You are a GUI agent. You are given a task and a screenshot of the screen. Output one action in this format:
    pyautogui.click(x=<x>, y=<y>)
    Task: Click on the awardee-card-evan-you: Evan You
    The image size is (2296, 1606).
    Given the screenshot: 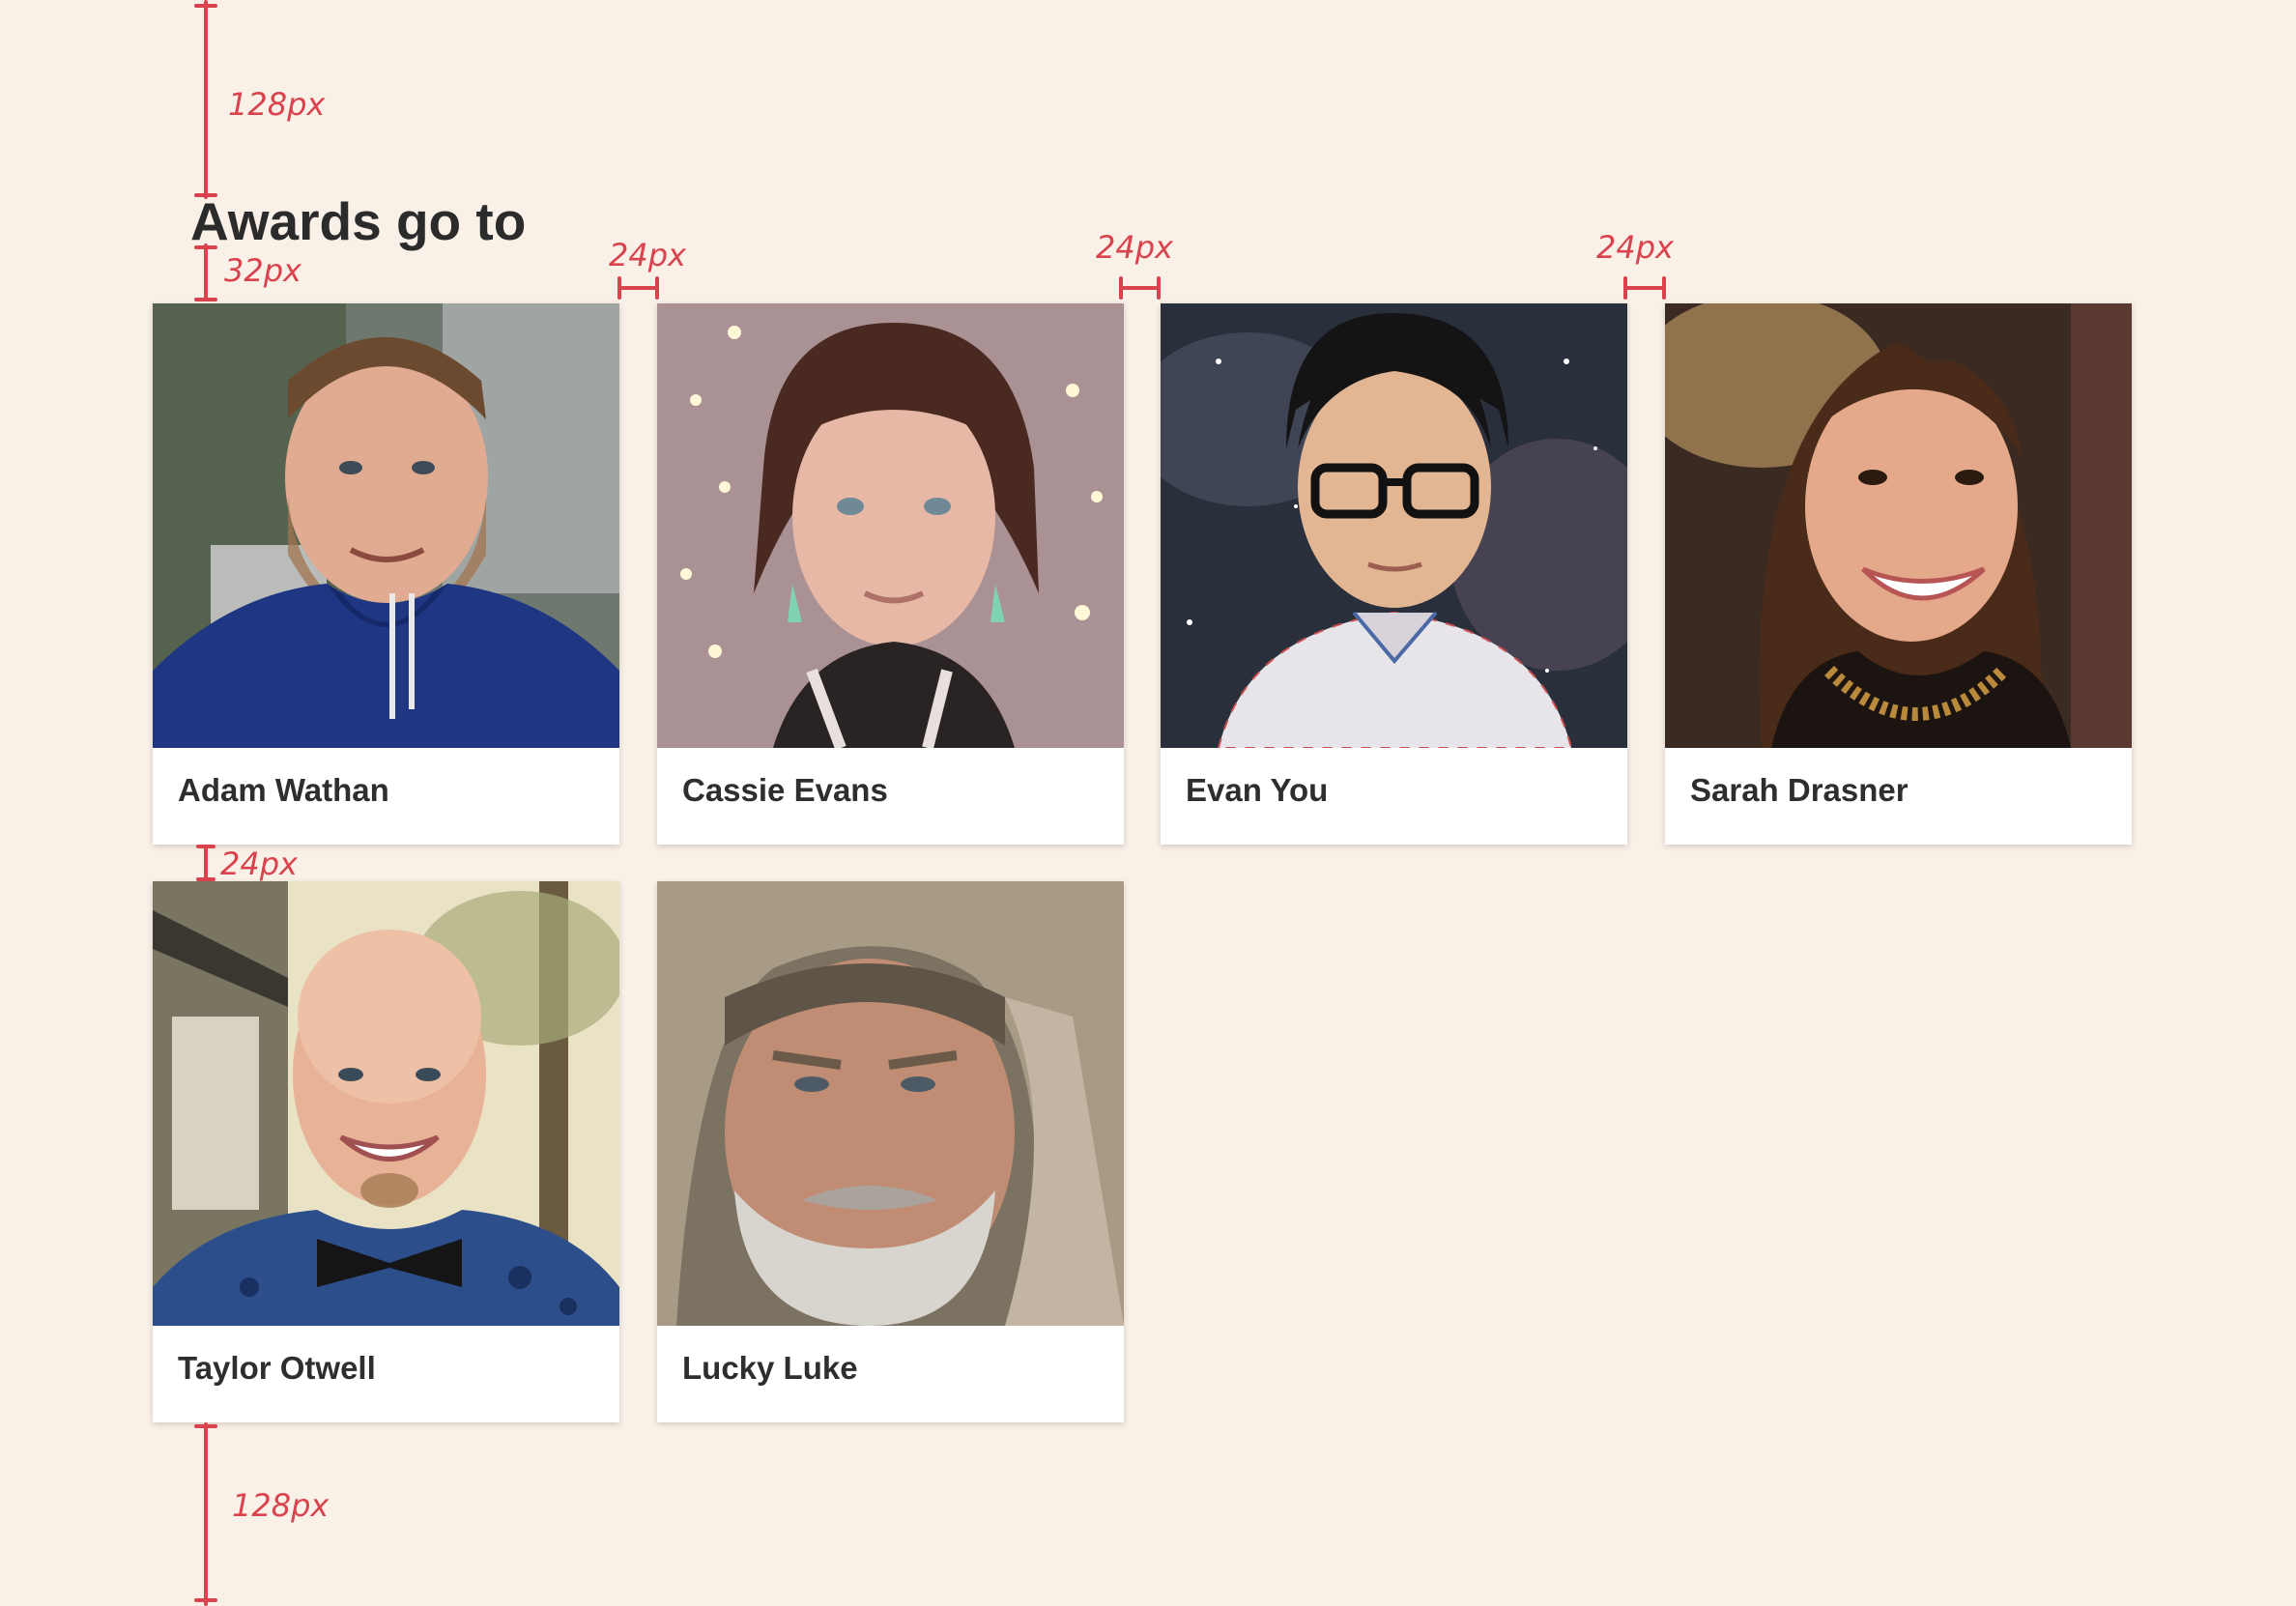 What is the action you would take?
    pyautogui.click(x=1394, y=574)
    